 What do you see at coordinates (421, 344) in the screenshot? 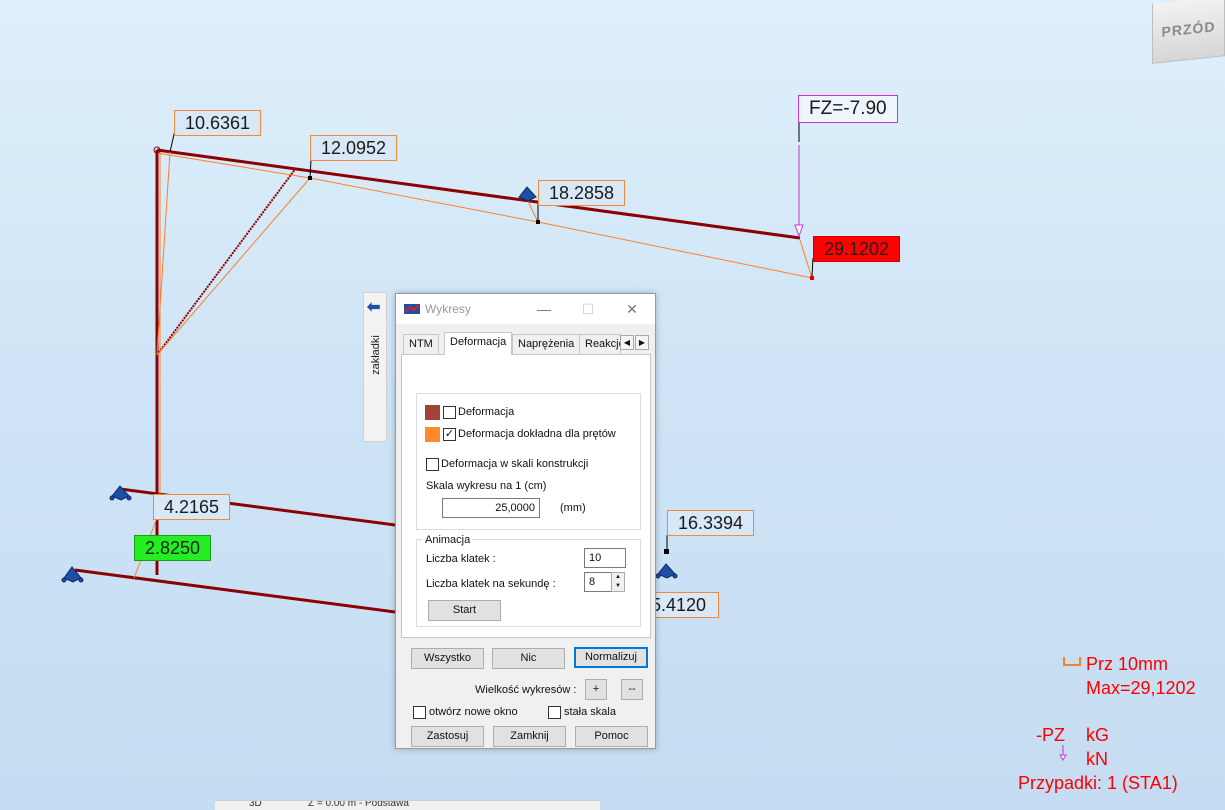
I see `tab-ntm: NTM` at bounding box center [421, 344].